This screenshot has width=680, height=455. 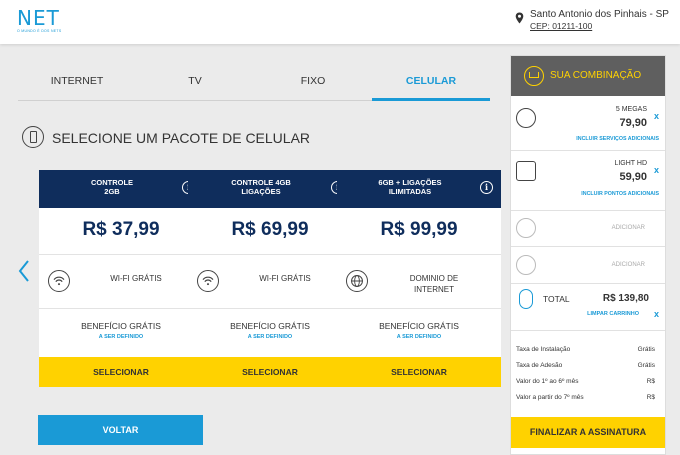 What do you see at coordinates (588, 432) in the screenshot?
I see `finish-subscription-button: FINALIZAR A ASSINATURA` at bounding box center [588, 432].